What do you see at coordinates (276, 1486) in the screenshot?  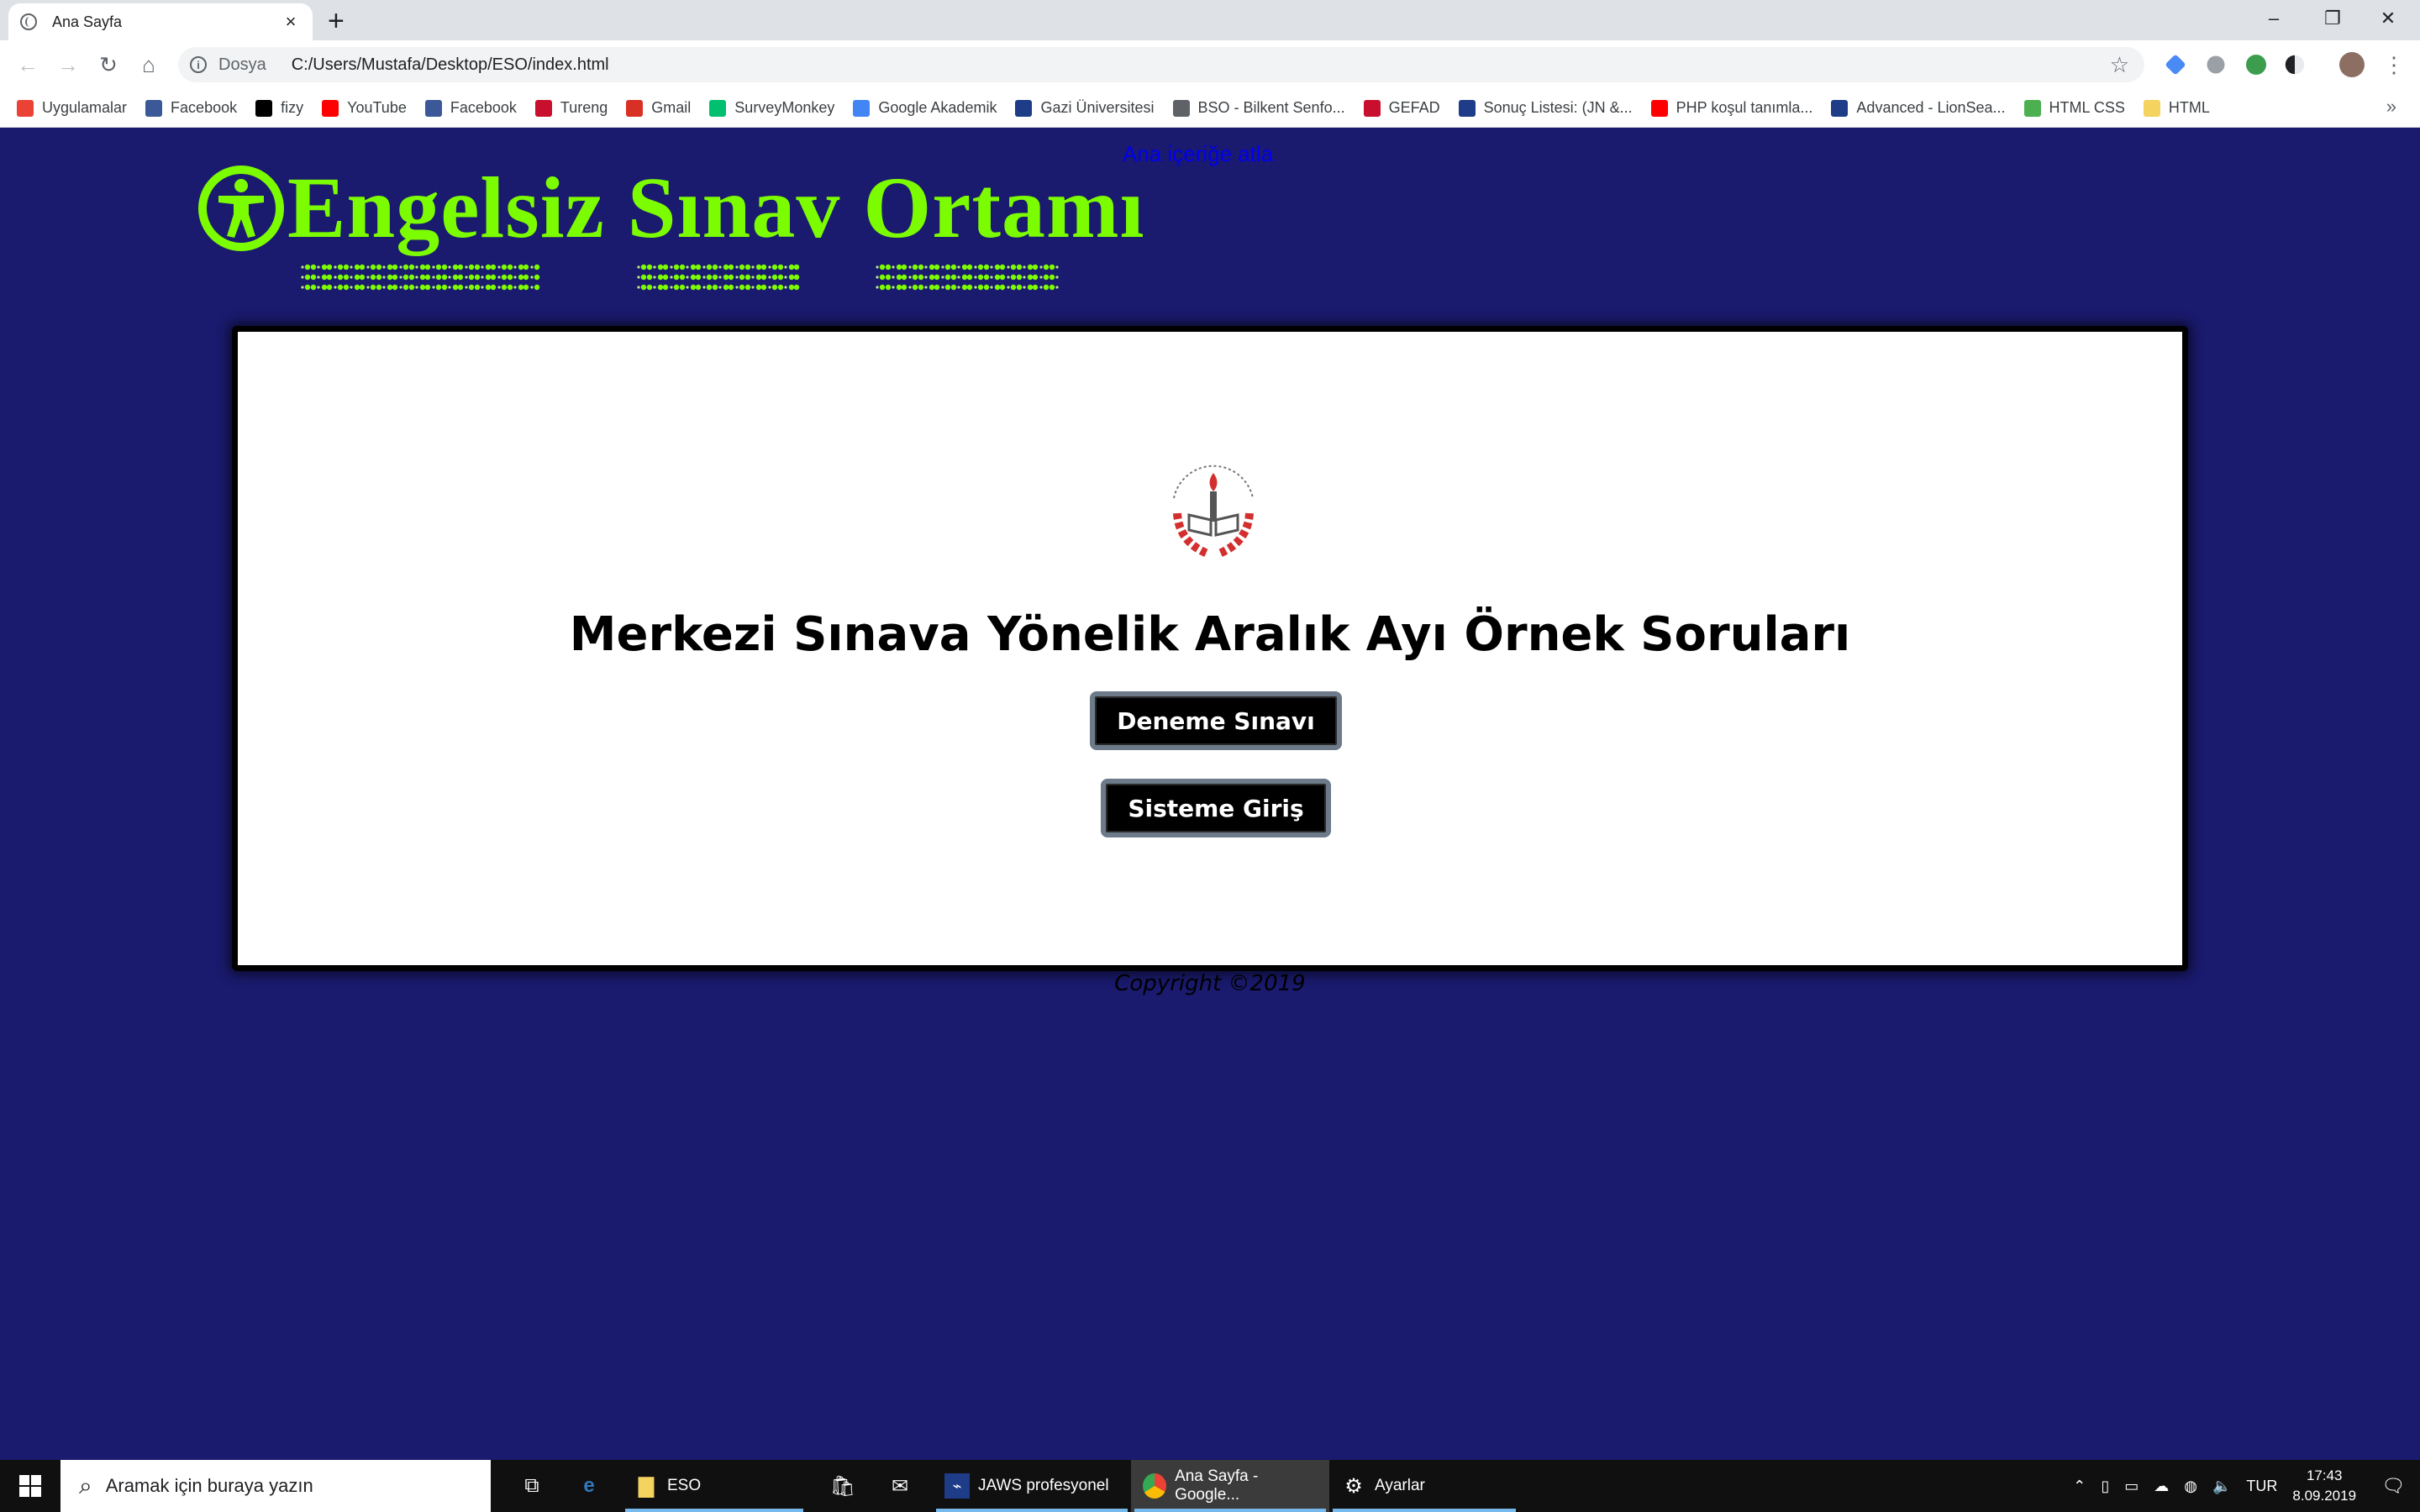 I see `taskbar-search-input: ⌕ Aramak için buraya yazın` at bounding box center [276, 1486].